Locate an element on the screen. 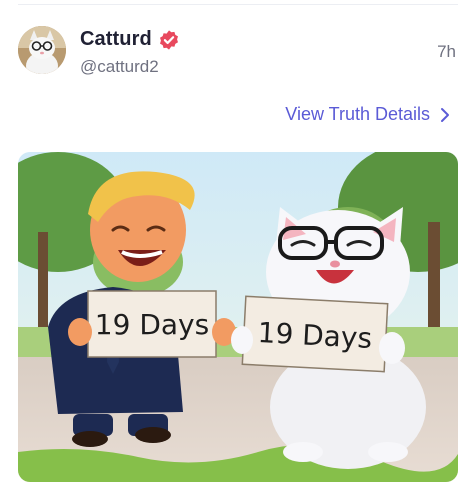 This screenshot has width=476, height=500. author-name-row: Catturd is located at coordinates (130, 39).